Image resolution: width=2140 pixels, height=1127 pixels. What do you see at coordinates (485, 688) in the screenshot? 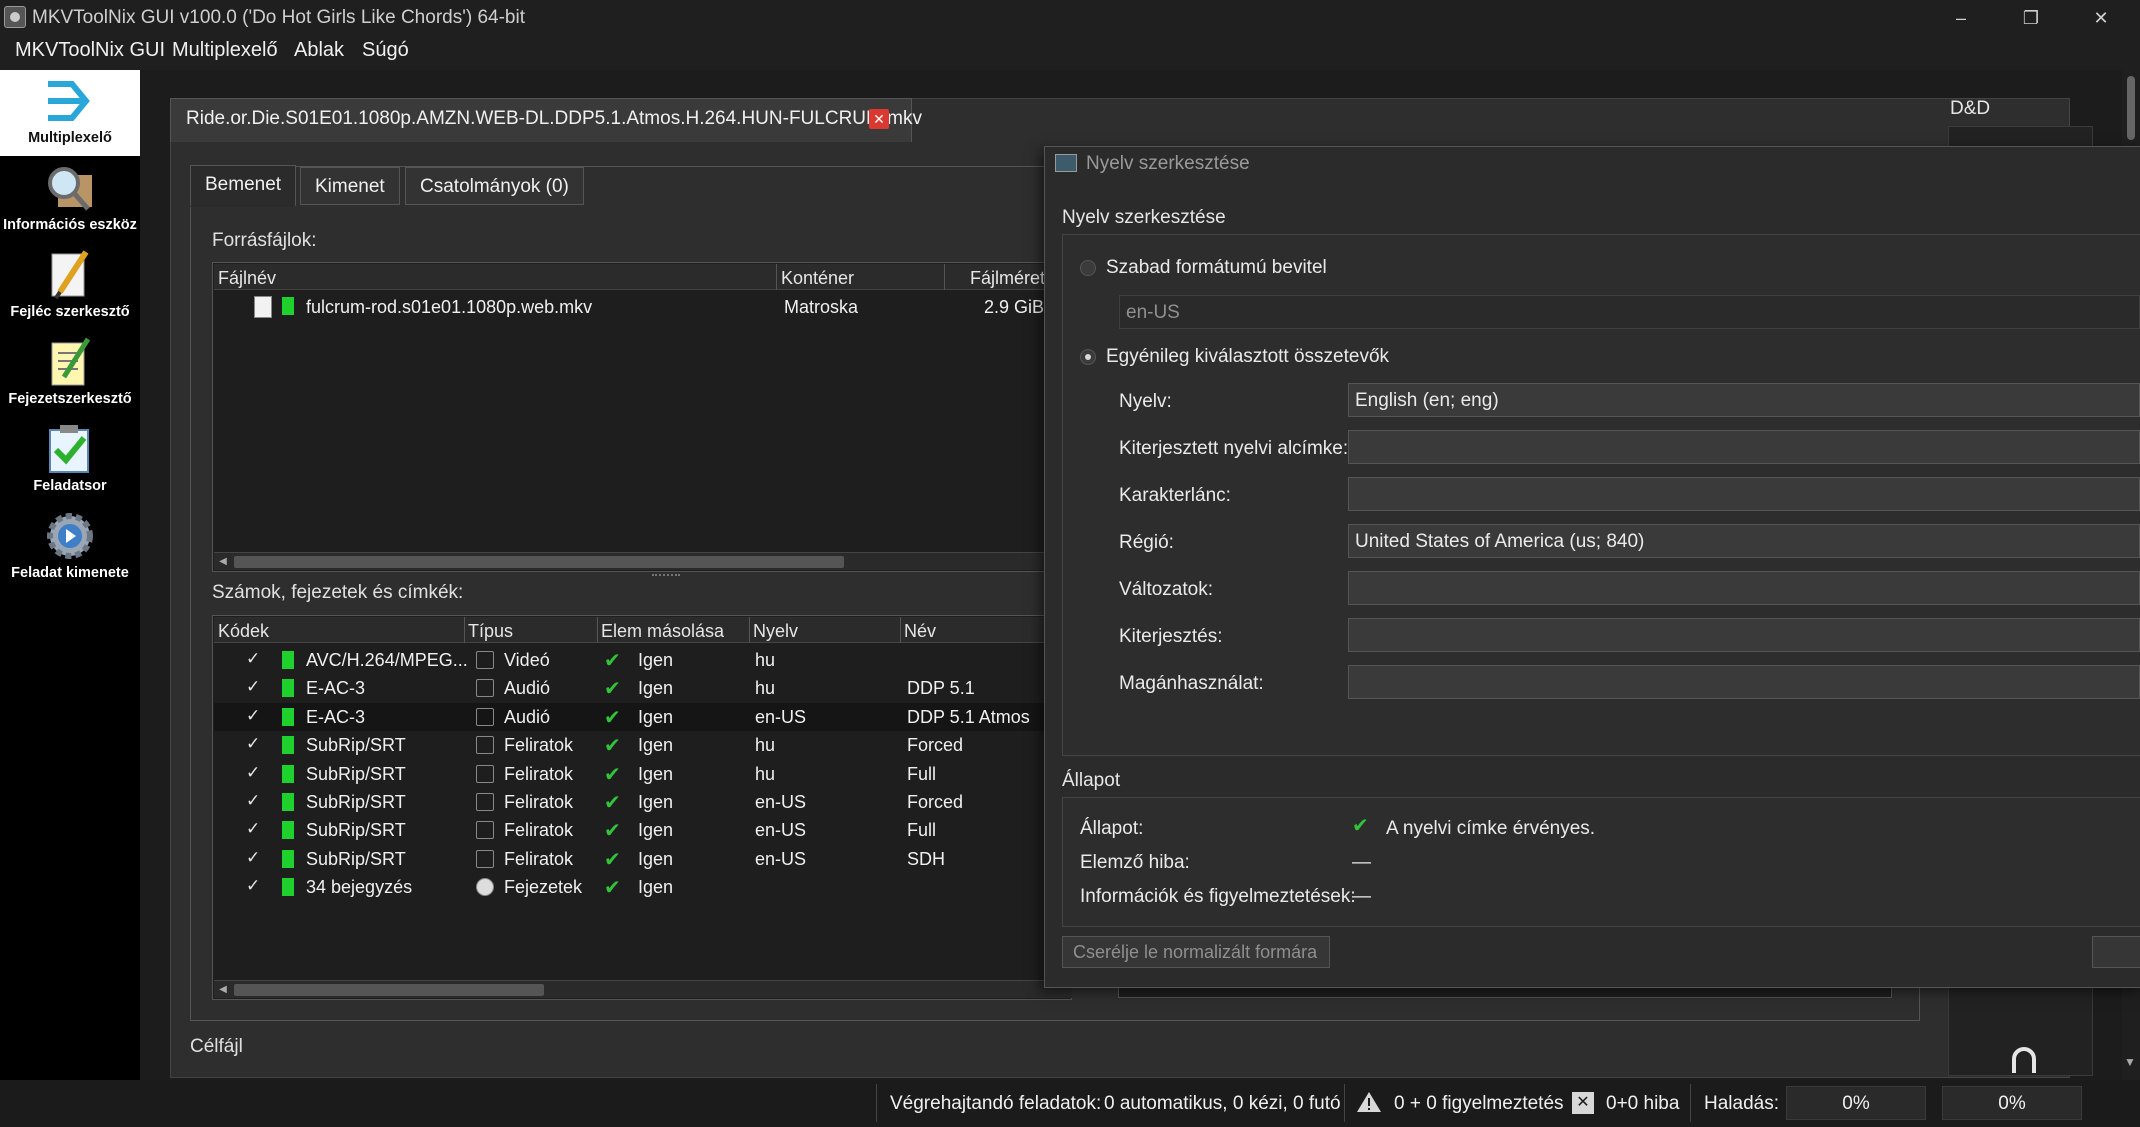
I see `audio-icon` at bounding box center [485, 688].